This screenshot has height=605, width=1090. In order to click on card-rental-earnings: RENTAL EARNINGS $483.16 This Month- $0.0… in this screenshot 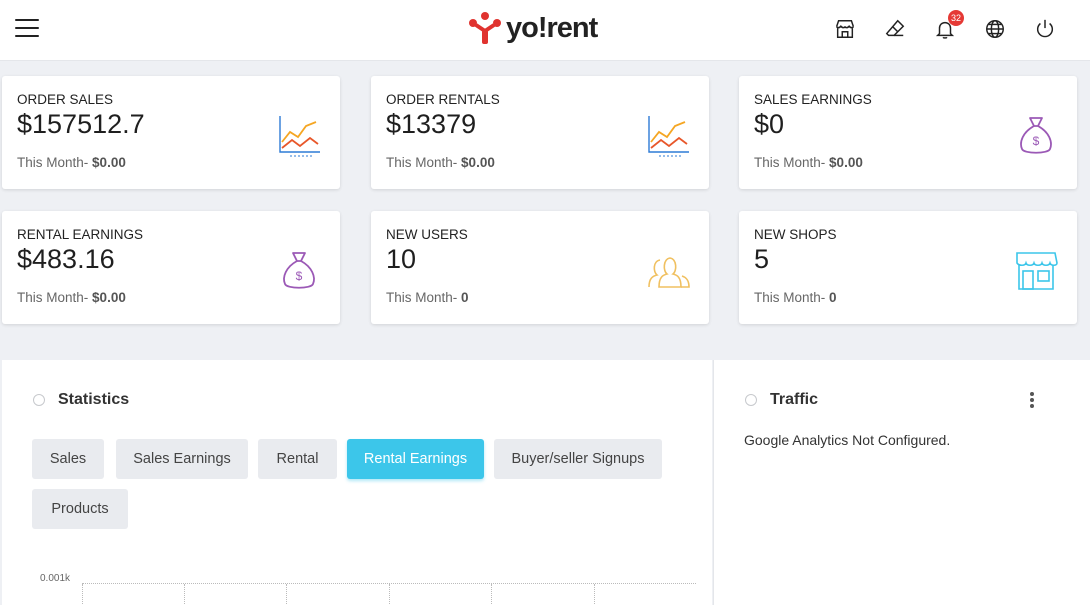, I will do `click(171, 267)`.